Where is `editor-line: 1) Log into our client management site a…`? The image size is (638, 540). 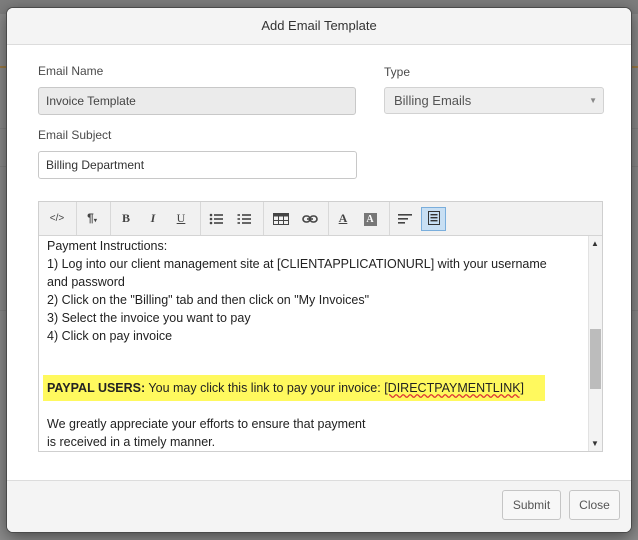 editor-line: 1) Log into our client management site a… is located at coordinates (297, 264).